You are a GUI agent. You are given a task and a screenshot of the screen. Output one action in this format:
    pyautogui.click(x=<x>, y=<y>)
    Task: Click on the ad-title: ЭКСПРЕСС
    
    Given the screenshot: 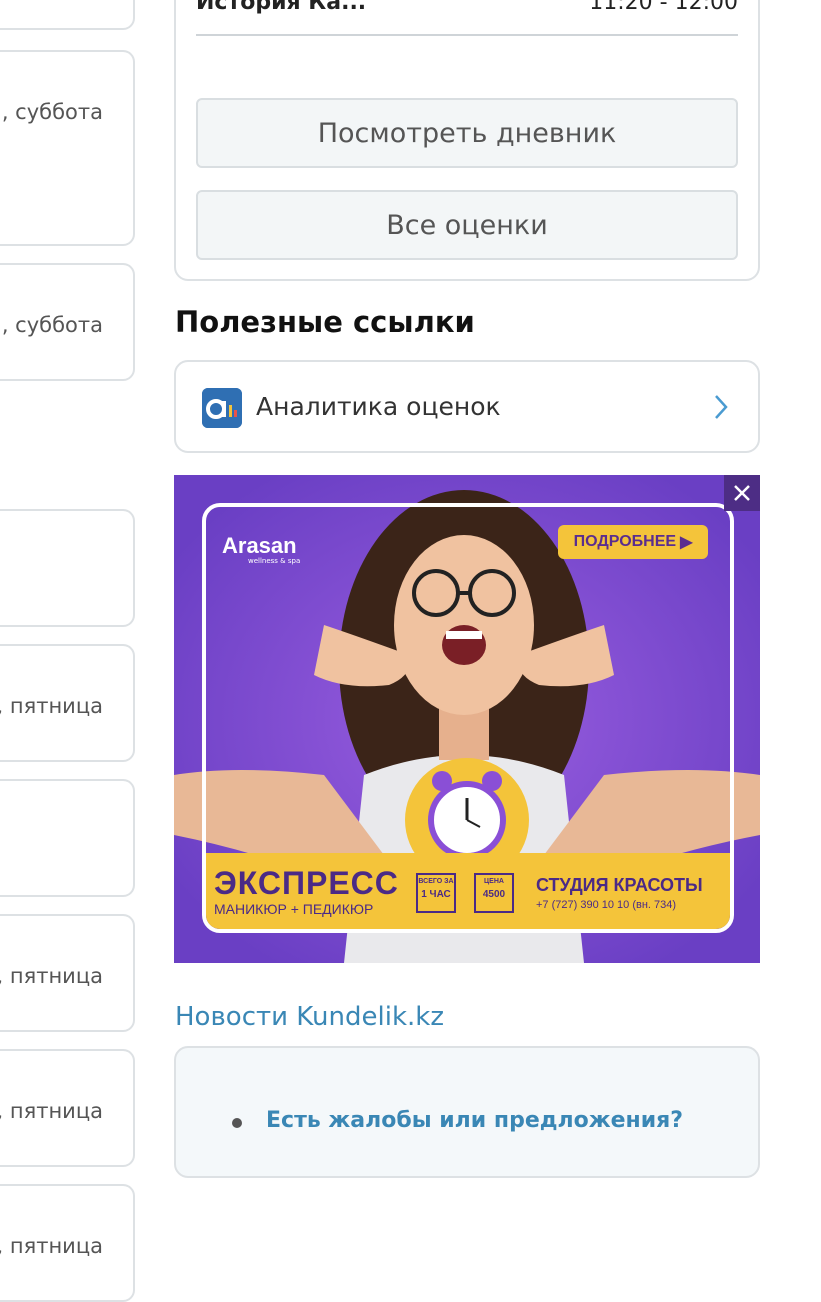 What is the action you would take?
    pyautogui.click(x=306, y=883)
    